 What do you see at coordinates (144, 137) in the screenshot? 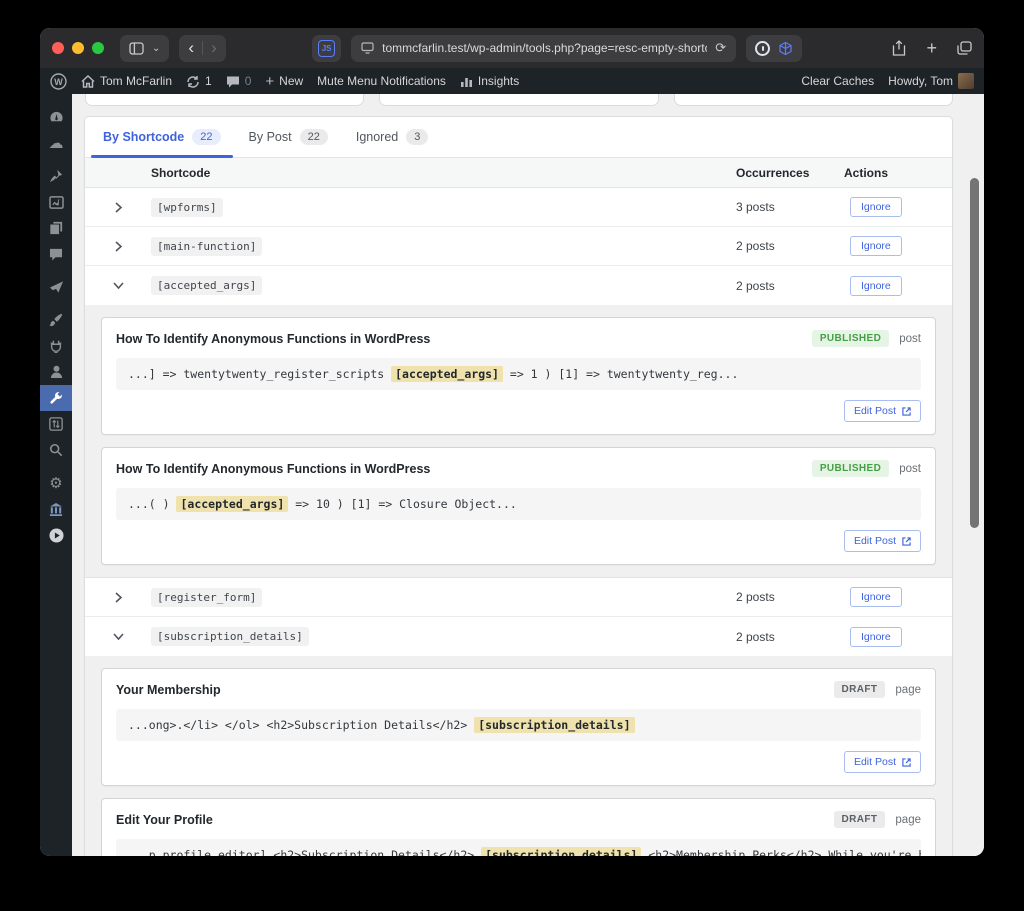
I see `tab-label: By Shortcode` at bounding box center [144, 137].